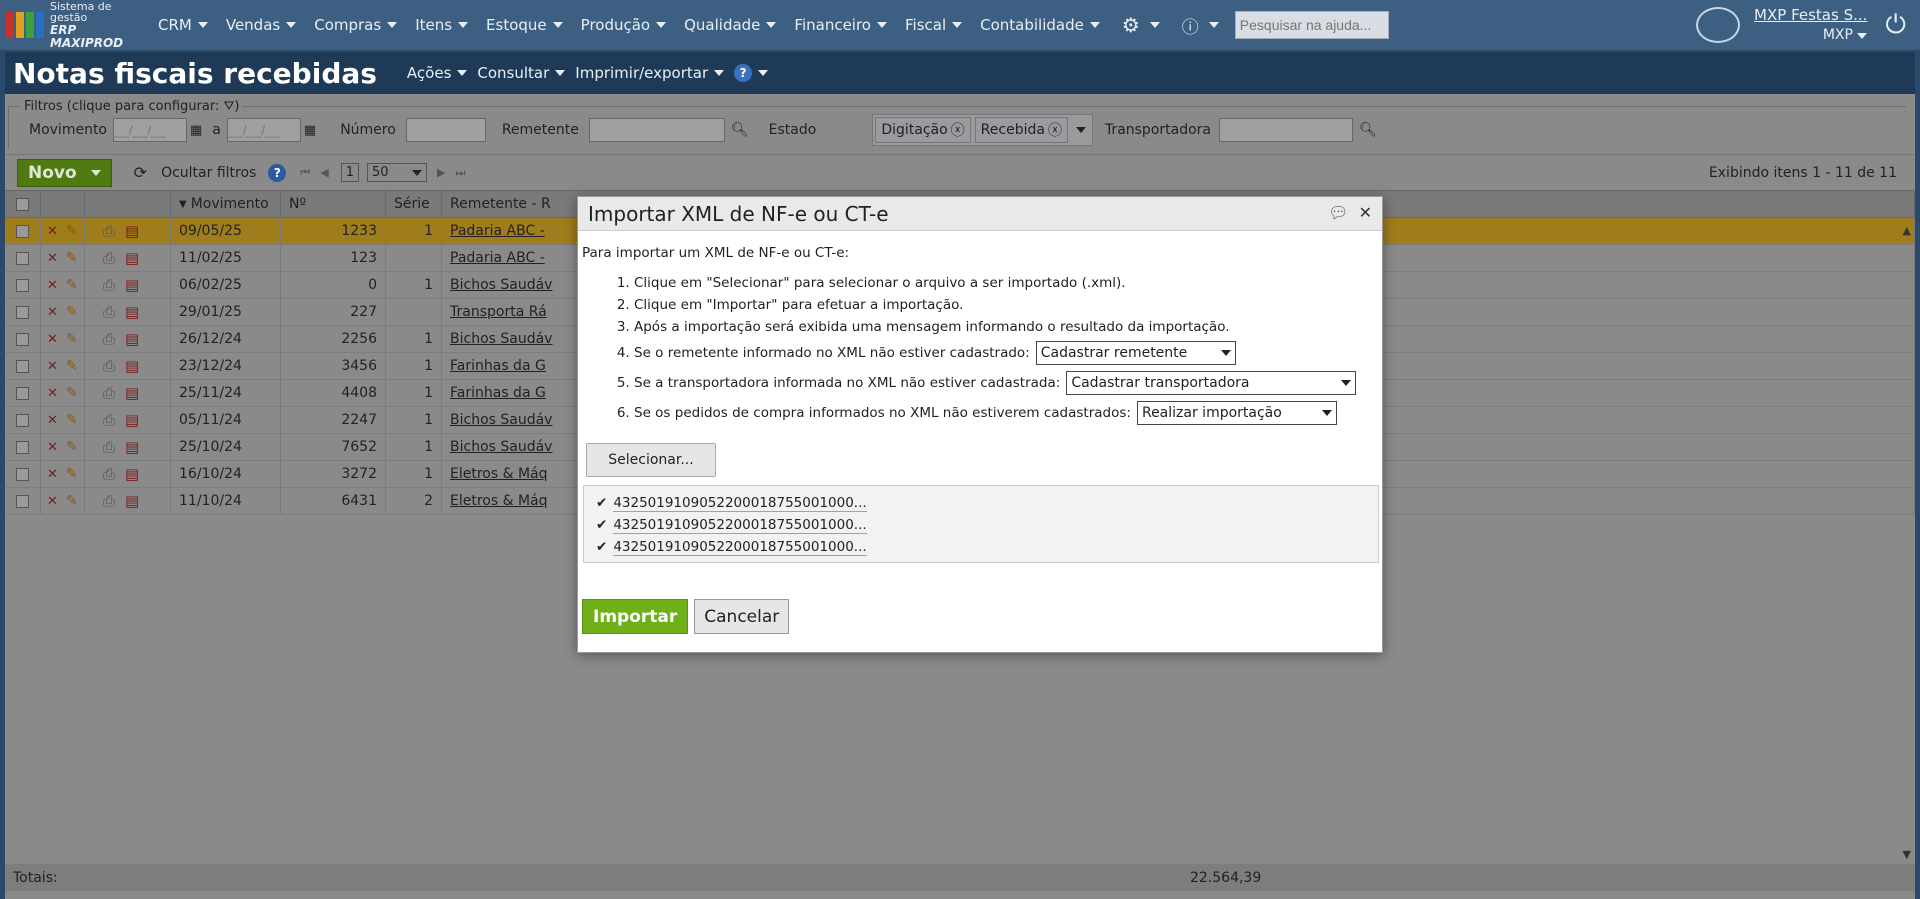 The width and height of the screenshot is (1920, 899). Describe the element at coordinates (64, 172) in the screenshot. I see `novo-button: Novo` at that location.